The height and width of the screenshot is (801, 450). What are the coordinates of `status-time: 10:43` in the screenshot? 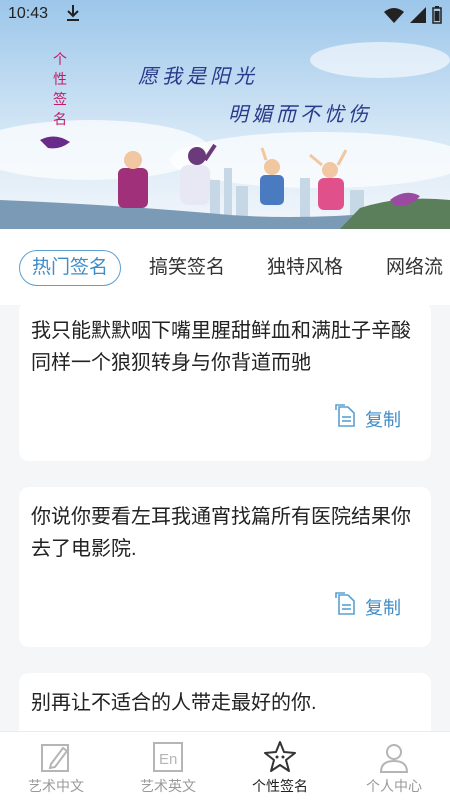 It's located at (28, 13).